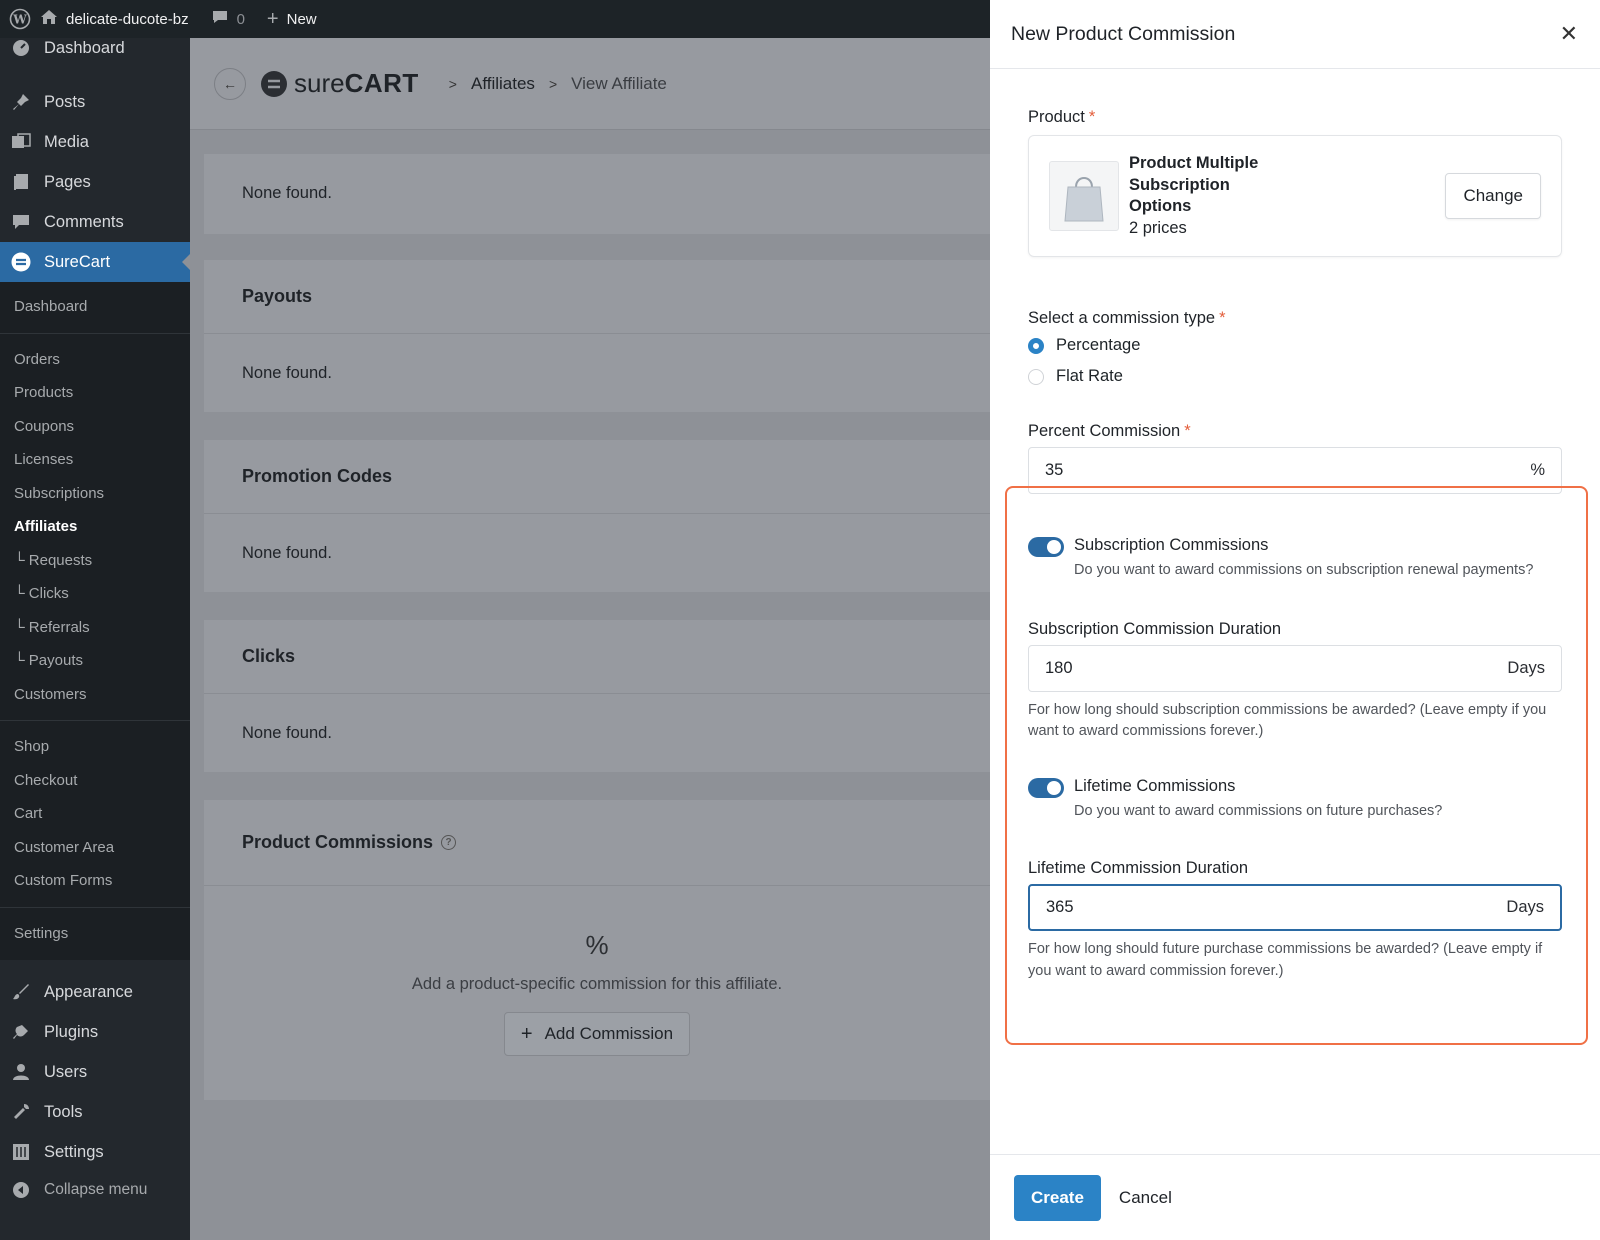  I want to click on product-prices: 2 prices, so click(1158, 227).